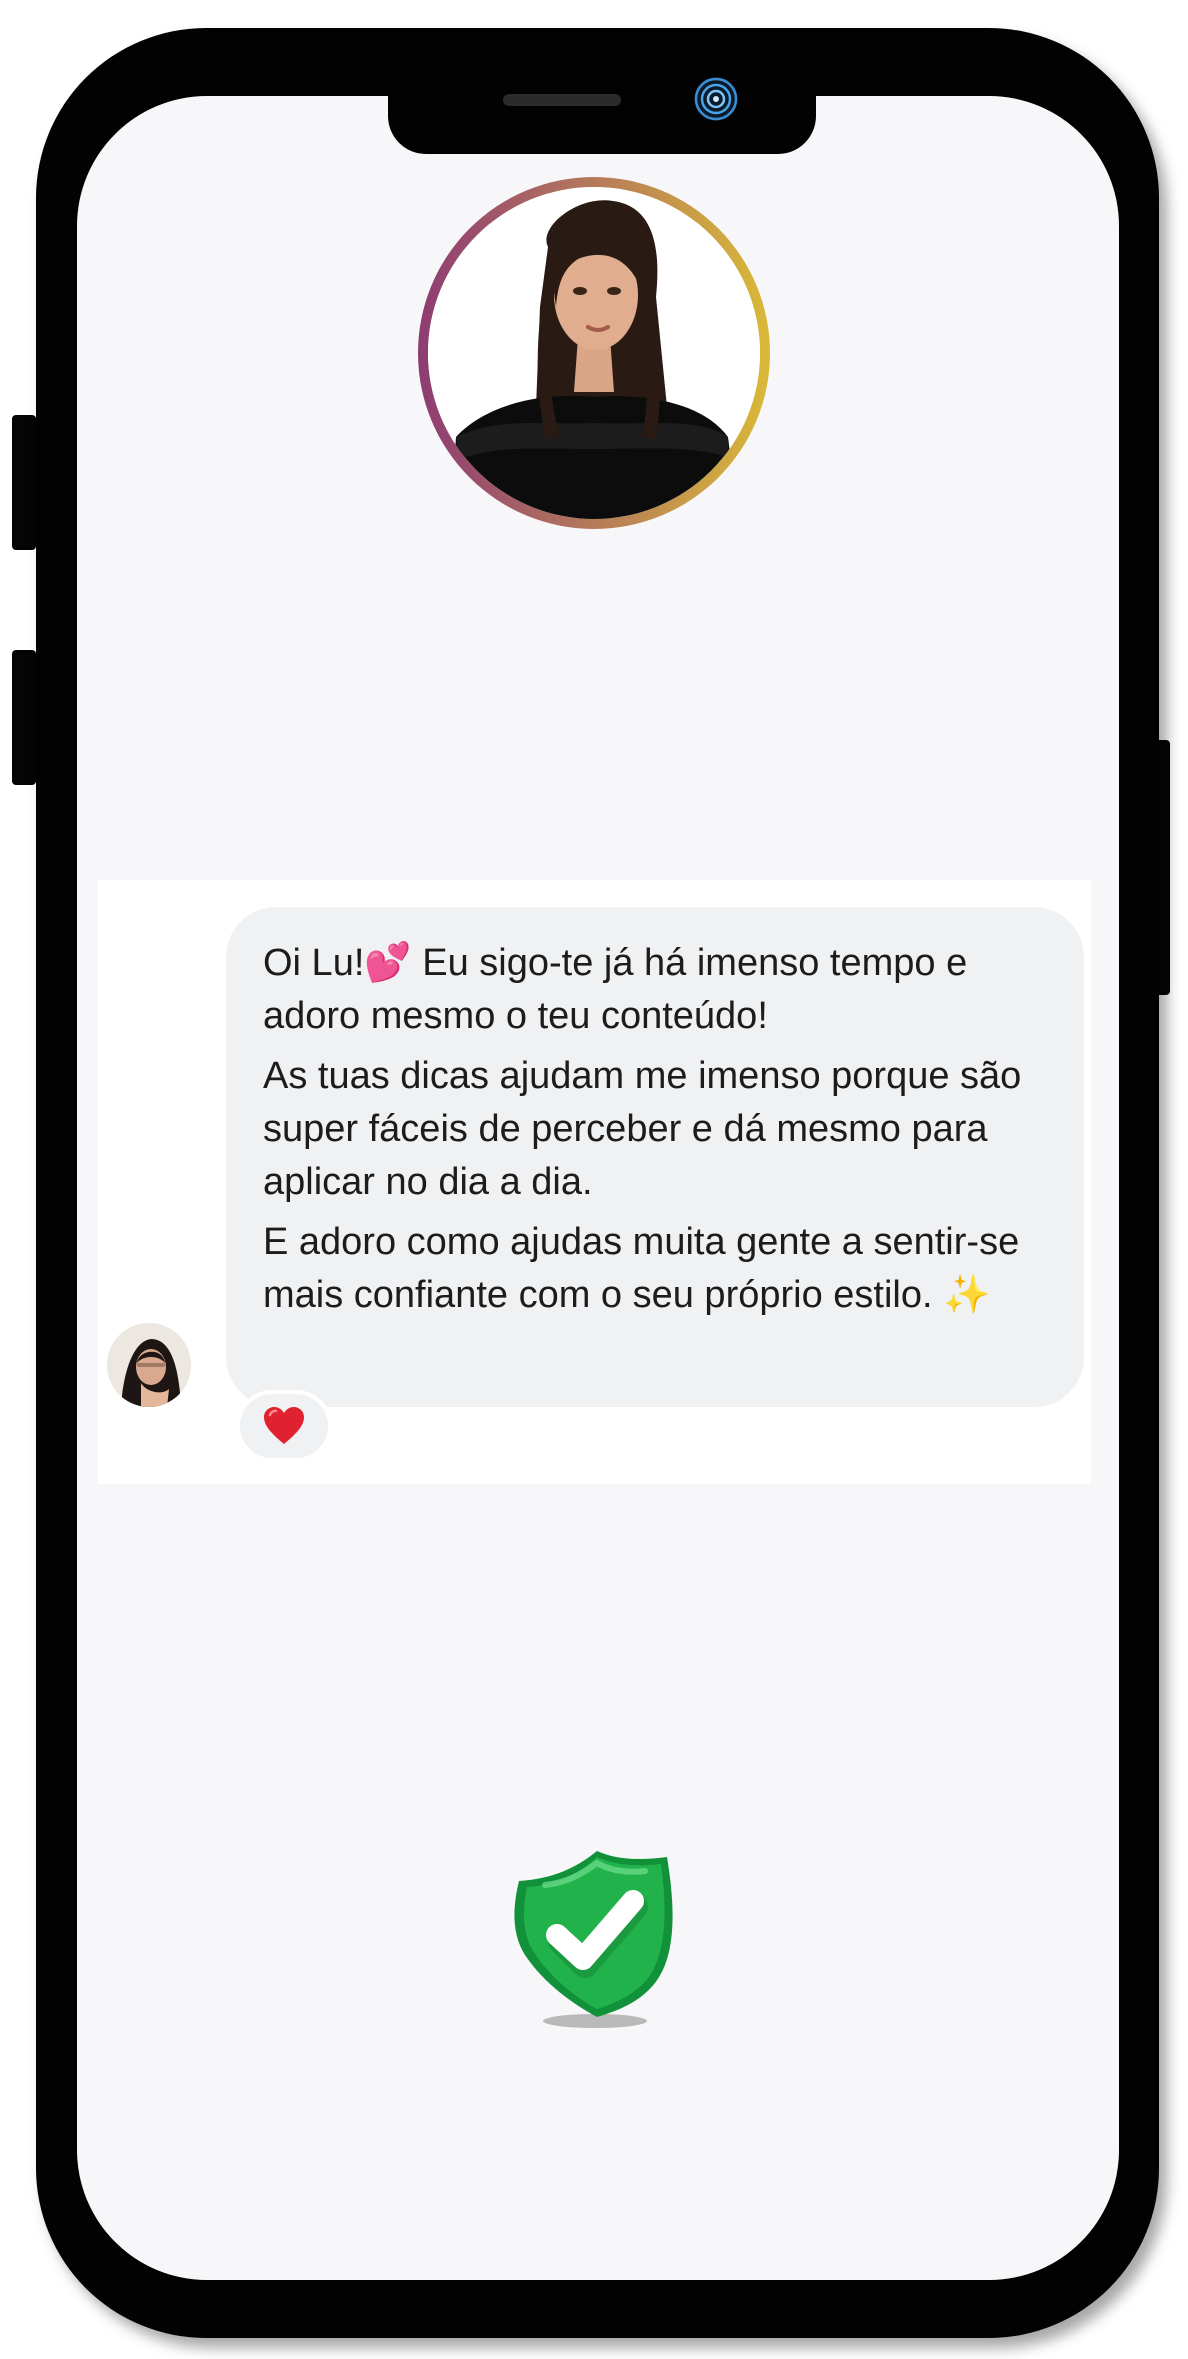  I want to click on sender-avatar, so click(149, 1365).